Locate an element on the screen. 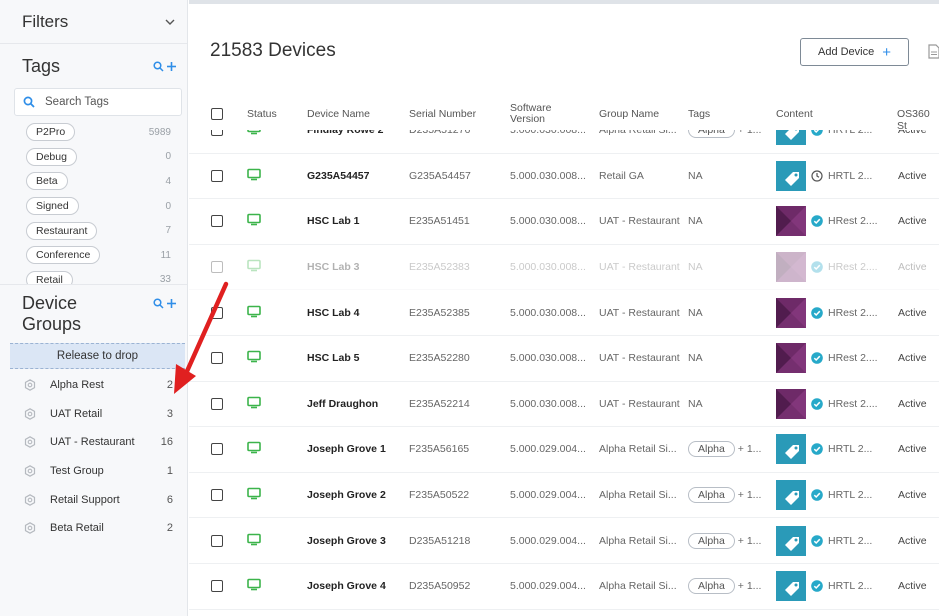 This screenshot has height=616, width=939. tag-pill: P2Pro is located at coordinates (51, 132).